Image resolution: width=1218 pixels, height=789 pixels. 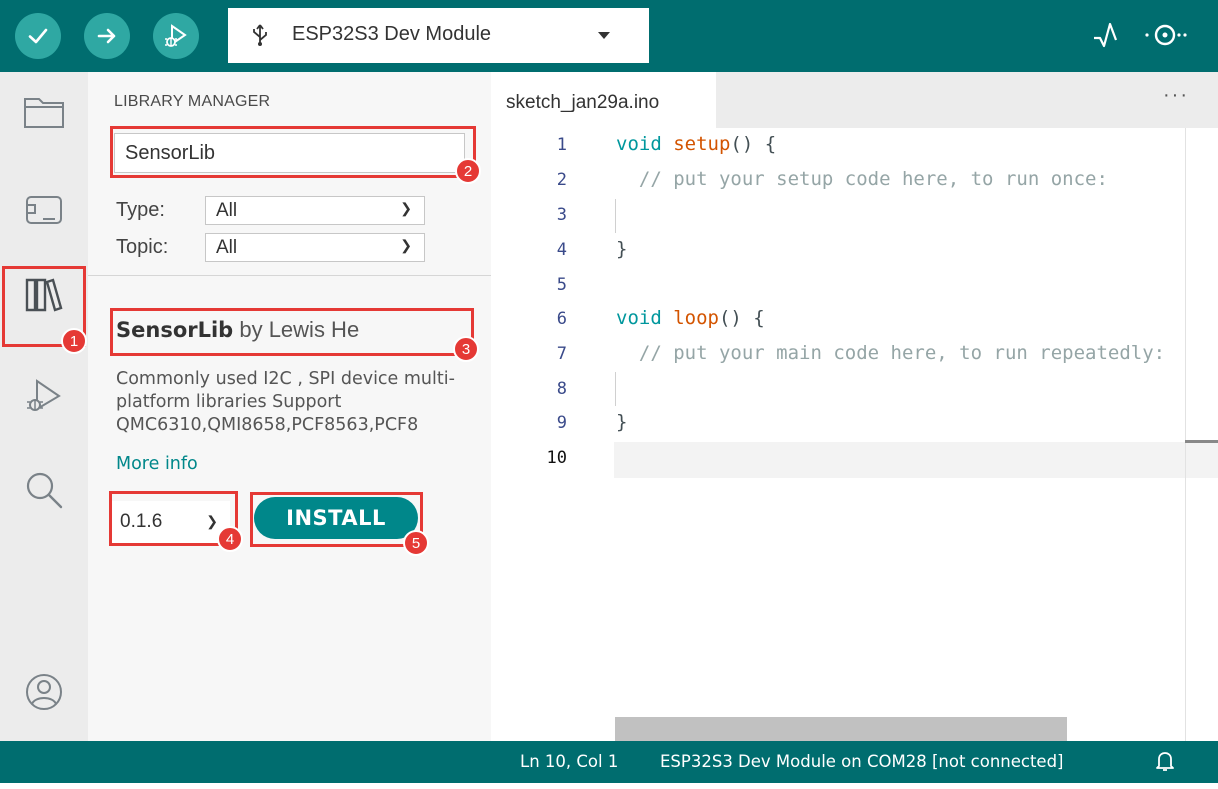 I want to click on search-icon, so click(x=44, y=490).